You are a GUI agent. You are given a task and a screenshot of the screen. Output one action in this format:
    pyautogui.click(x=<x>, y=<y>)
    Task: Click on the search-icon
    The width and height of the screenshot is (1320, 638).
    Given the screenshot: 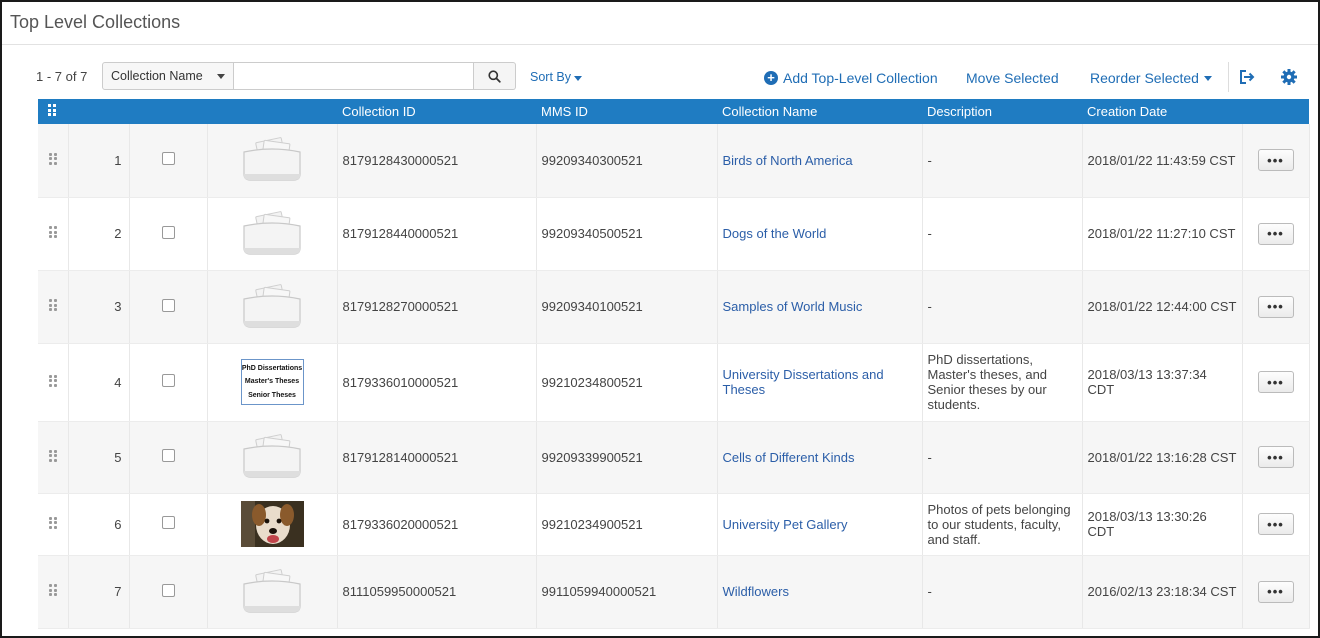 What is the action you would take?
    pyautogui.click(x=494, y=76)
    